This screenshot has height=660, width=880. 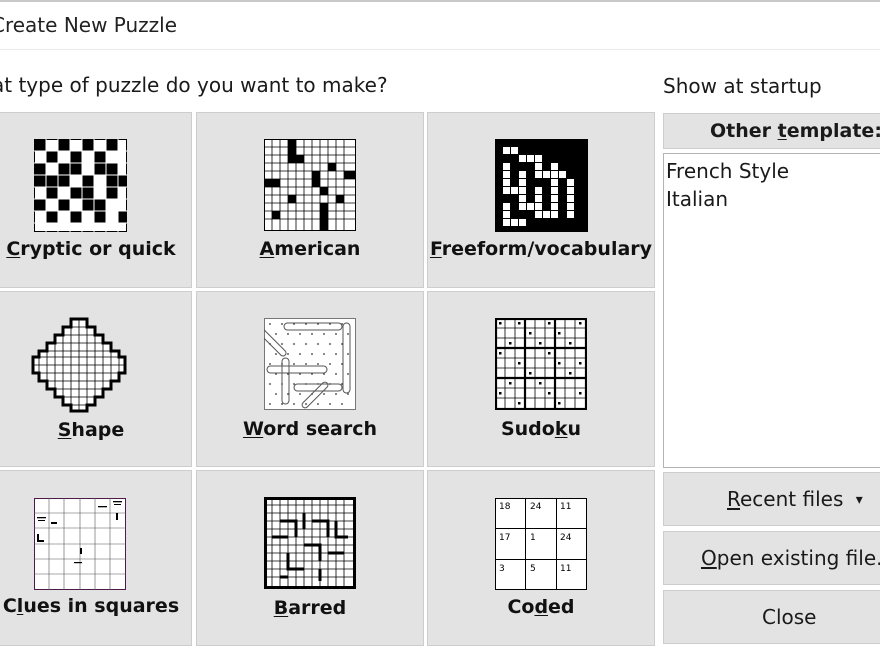 I want to click on american-button: American, so click(x=310, y=200).